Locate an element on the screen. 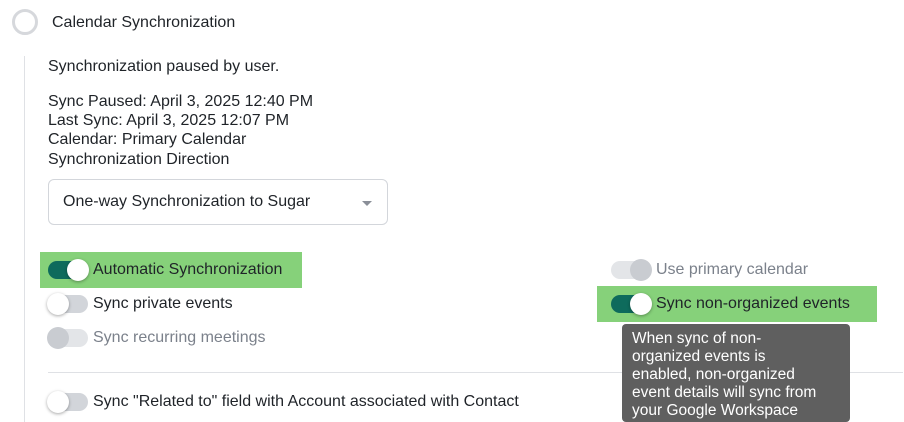 The image size is (904, 422). automatic-sync-label: Automatic Synchronization is located at coordinates (188, 269).